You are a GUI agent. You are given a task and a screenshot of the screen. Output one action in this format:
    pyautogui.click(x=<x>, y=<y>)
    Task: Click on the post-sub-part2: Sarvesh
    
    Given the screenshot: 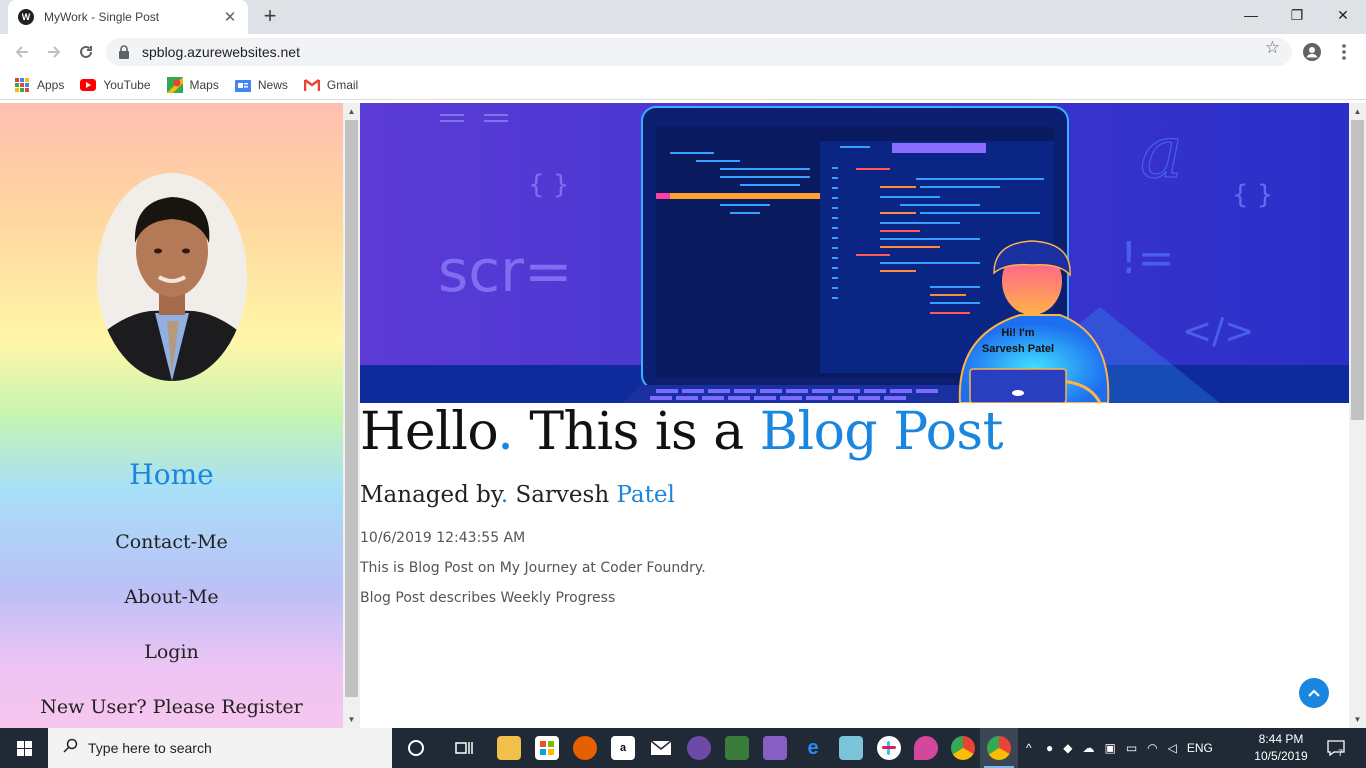 What is the action you would take?
    pyautogui.click(x=562, y=495)
    